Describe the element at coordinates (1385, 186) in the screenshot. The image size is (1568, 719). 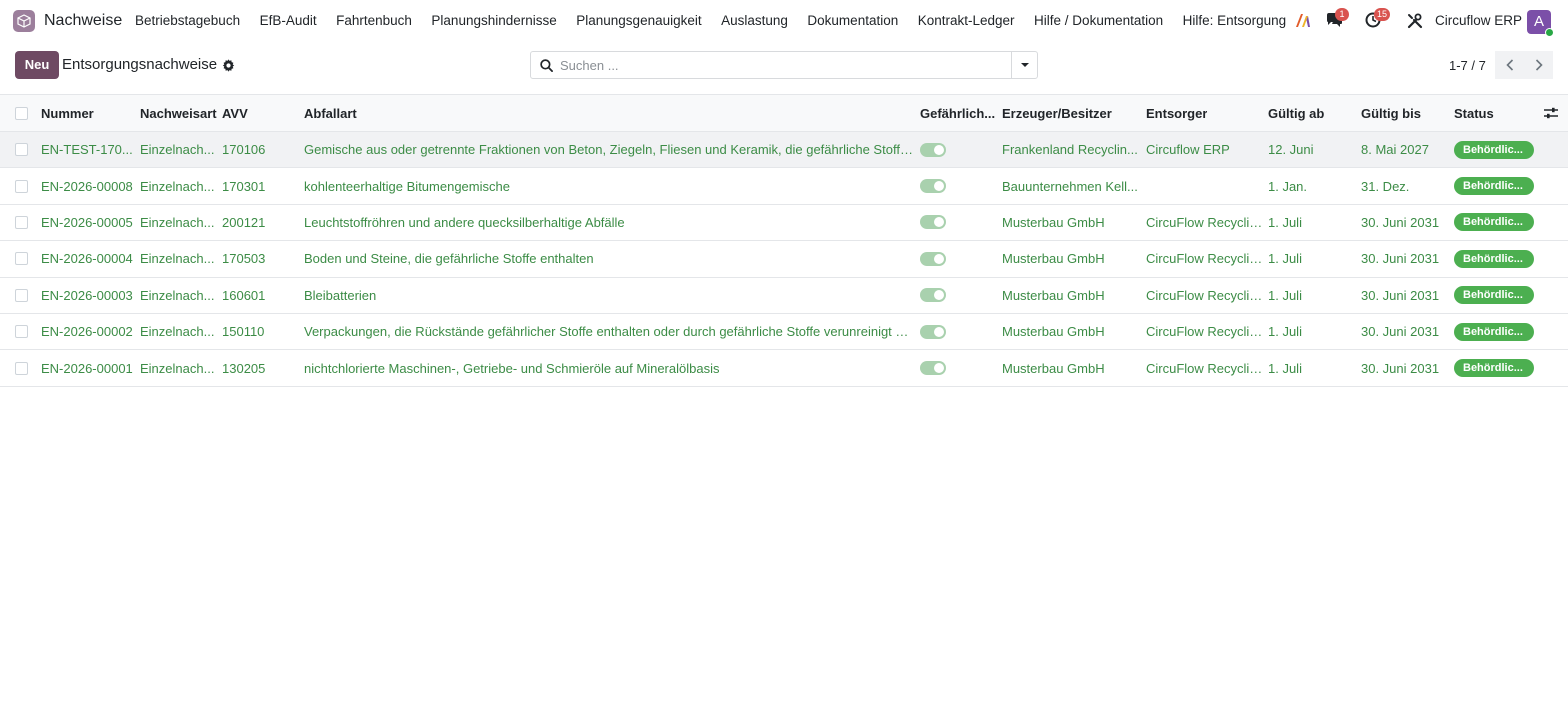
I see `cell-gueltig-bis: 31. Dez.` at that location.